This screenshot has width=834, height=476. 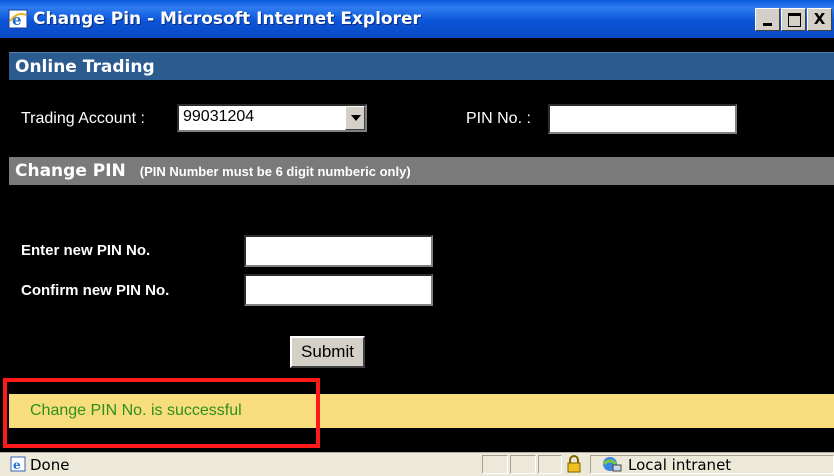 What do you see at coordinates (83, 118) in the screenshot?
I see `trading-account-label: Trading Account :` at bounding box center [83, 118].